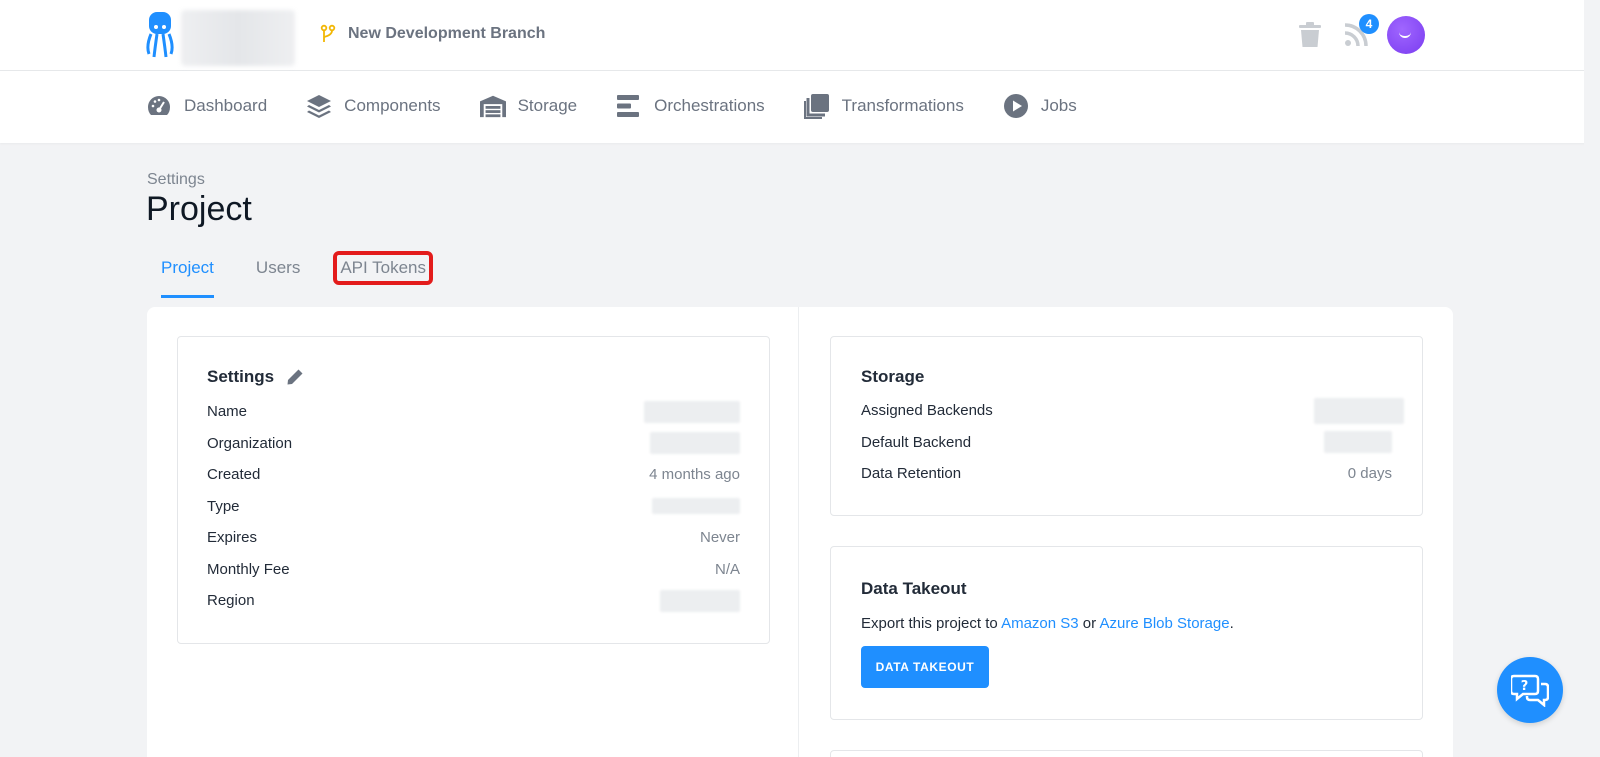 Image resolution: width=1600 pixels, height=757 pixels. I want to click on notifications-button: 4, so click(1360, 34).